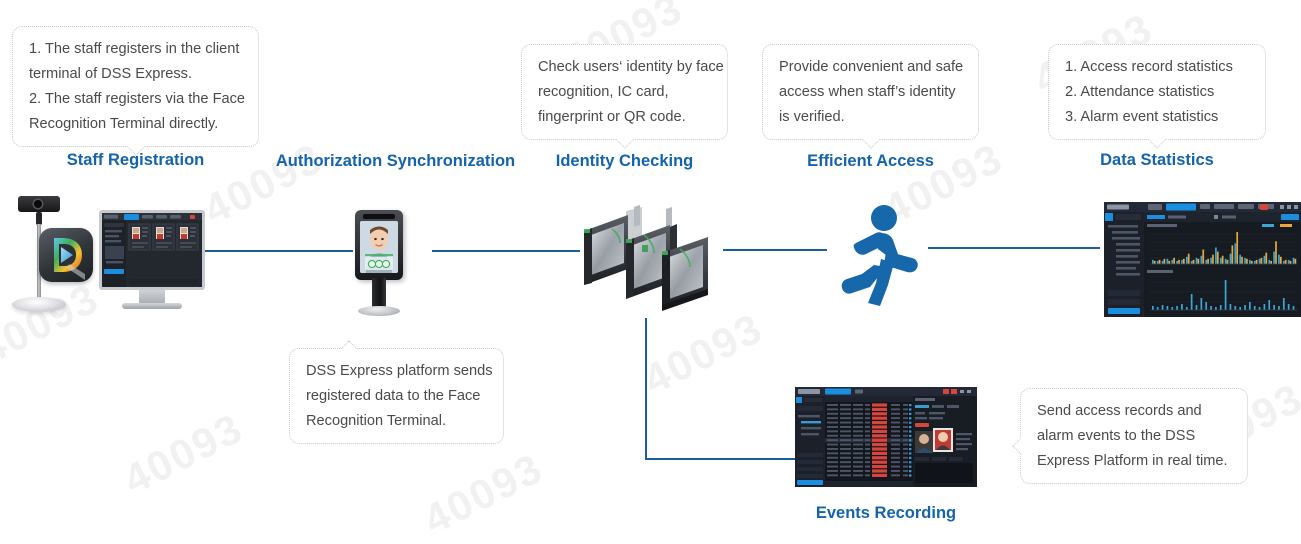 This screenshot has width=1301, height=544. I want to click on callout-line: registered data to the Face, so click(393, 396).